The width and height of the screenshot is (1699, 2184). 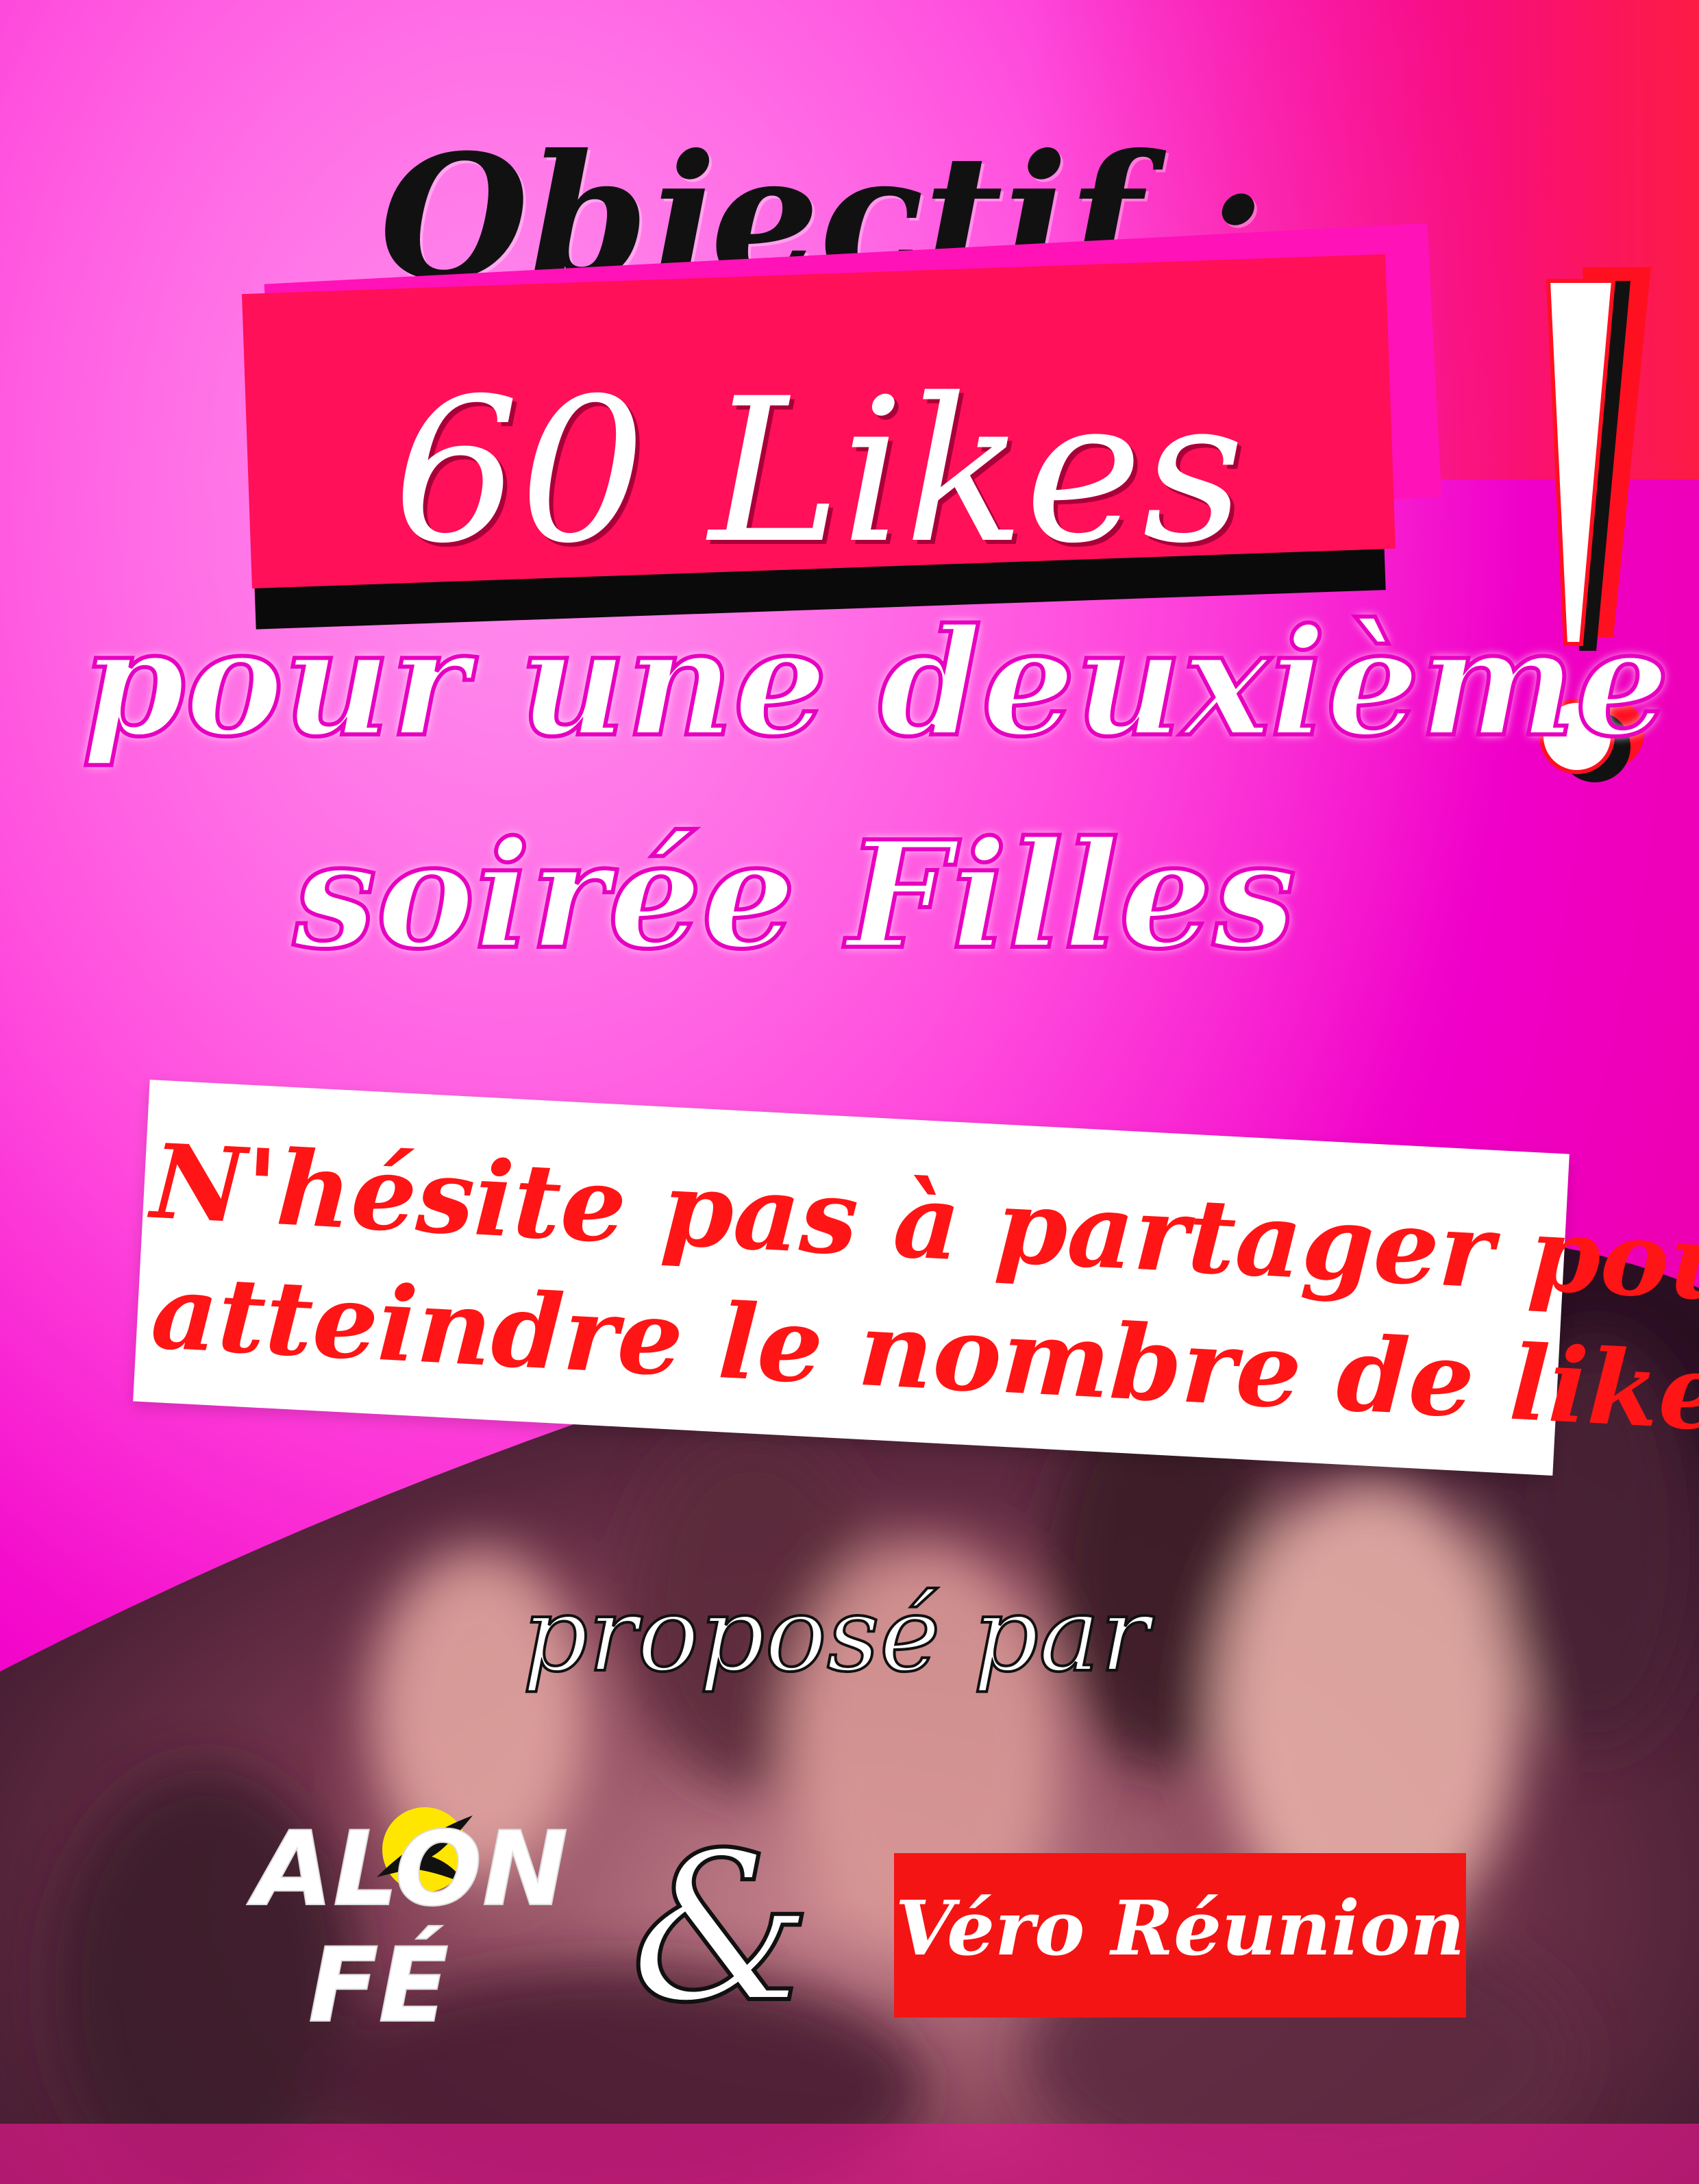 What do you see at coordinates (407, 1869) in the screenshot?
I see `svg-text: ALON` at bounding box center [407, 1869].